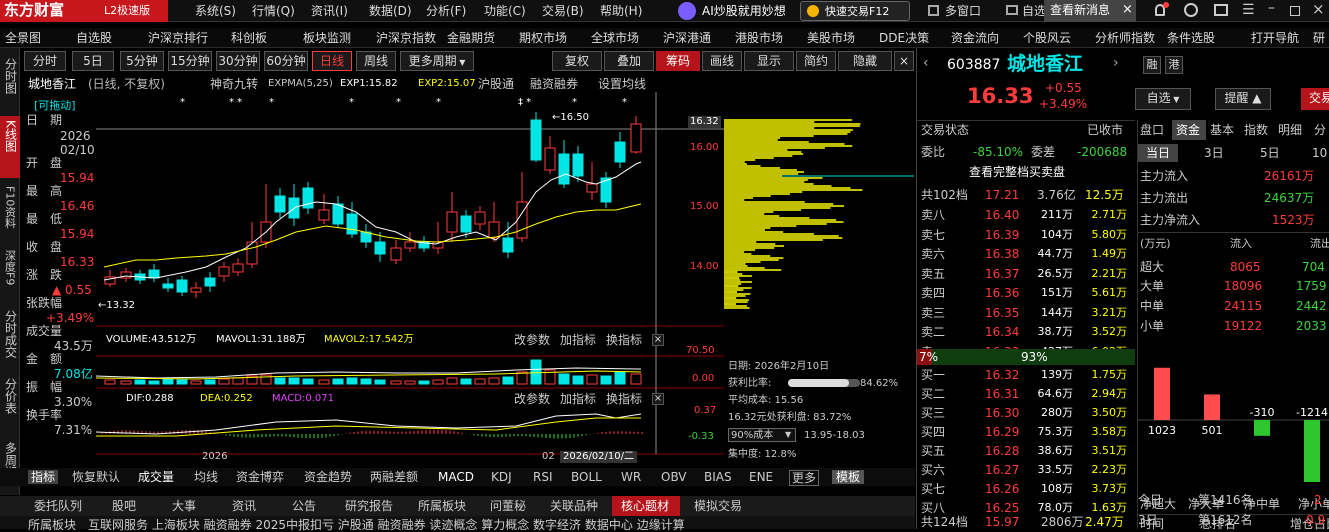  Describe the element at coordinates (304, 506) in the screenshot. I see `tab-announce: 公告` at that location.